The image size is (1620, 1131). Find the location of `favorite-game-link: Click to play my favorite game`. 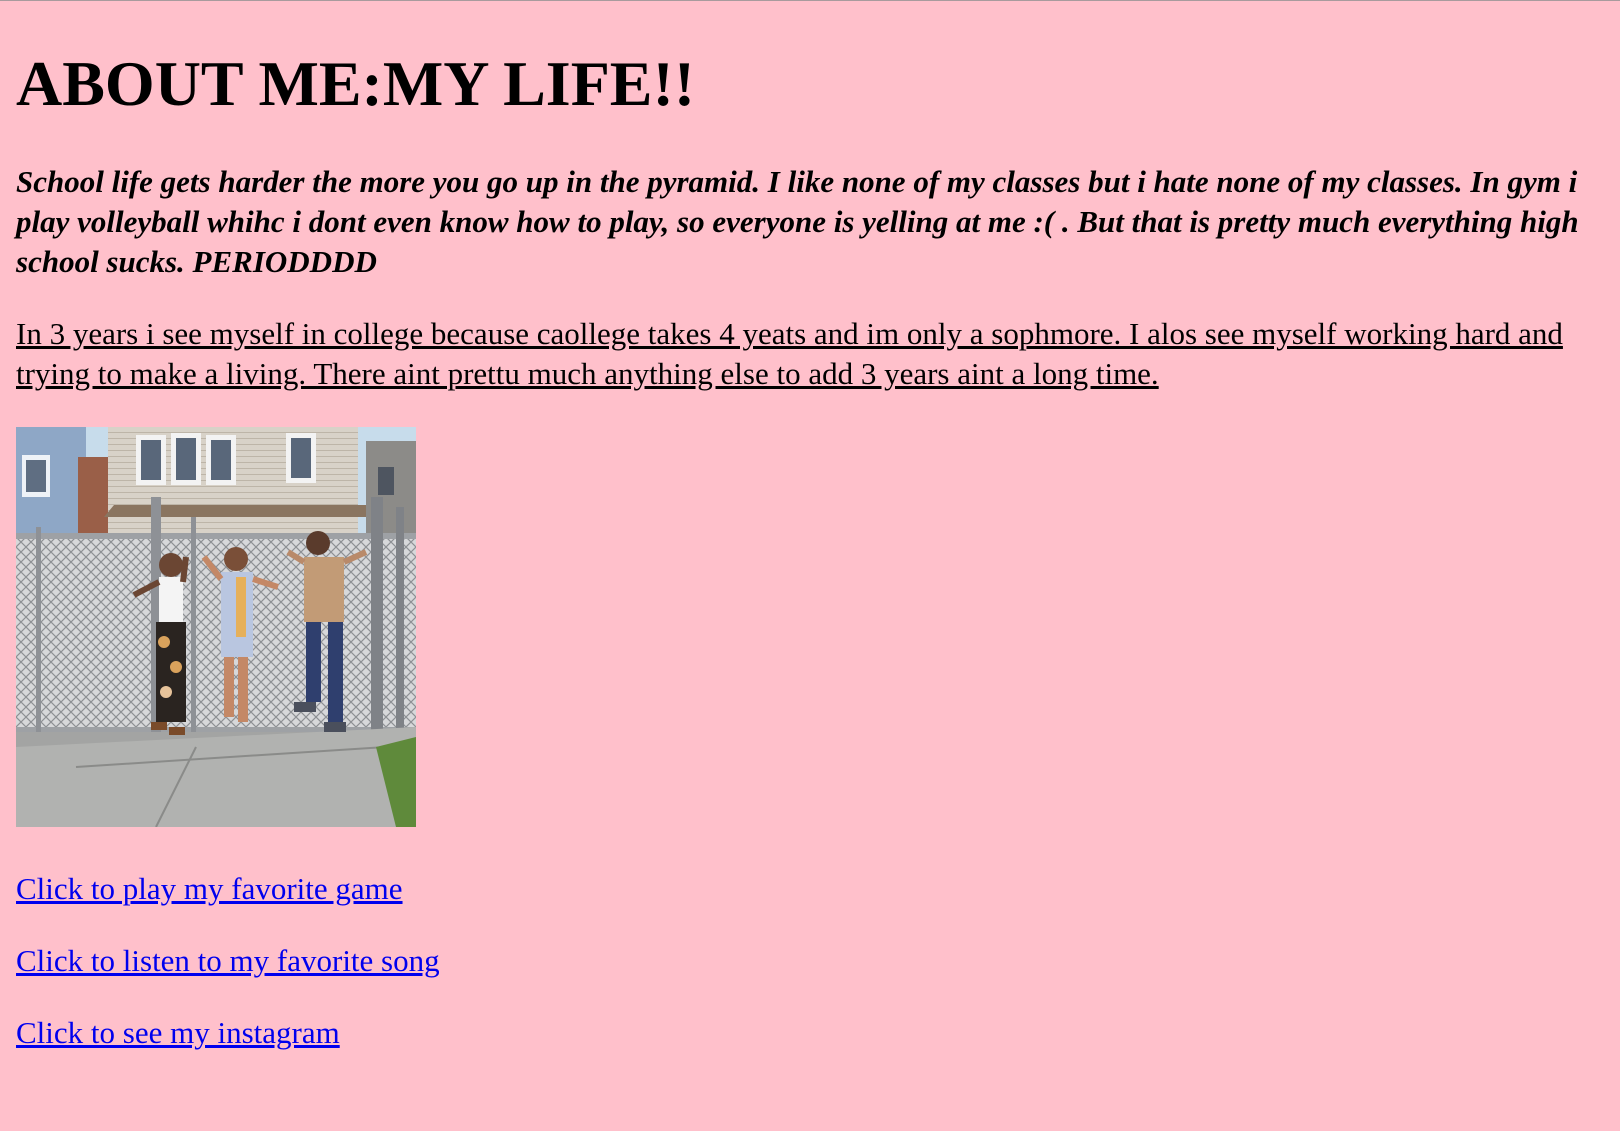

favorite-game-link: Click to play my favorite game is located at coordinates (209, 889).